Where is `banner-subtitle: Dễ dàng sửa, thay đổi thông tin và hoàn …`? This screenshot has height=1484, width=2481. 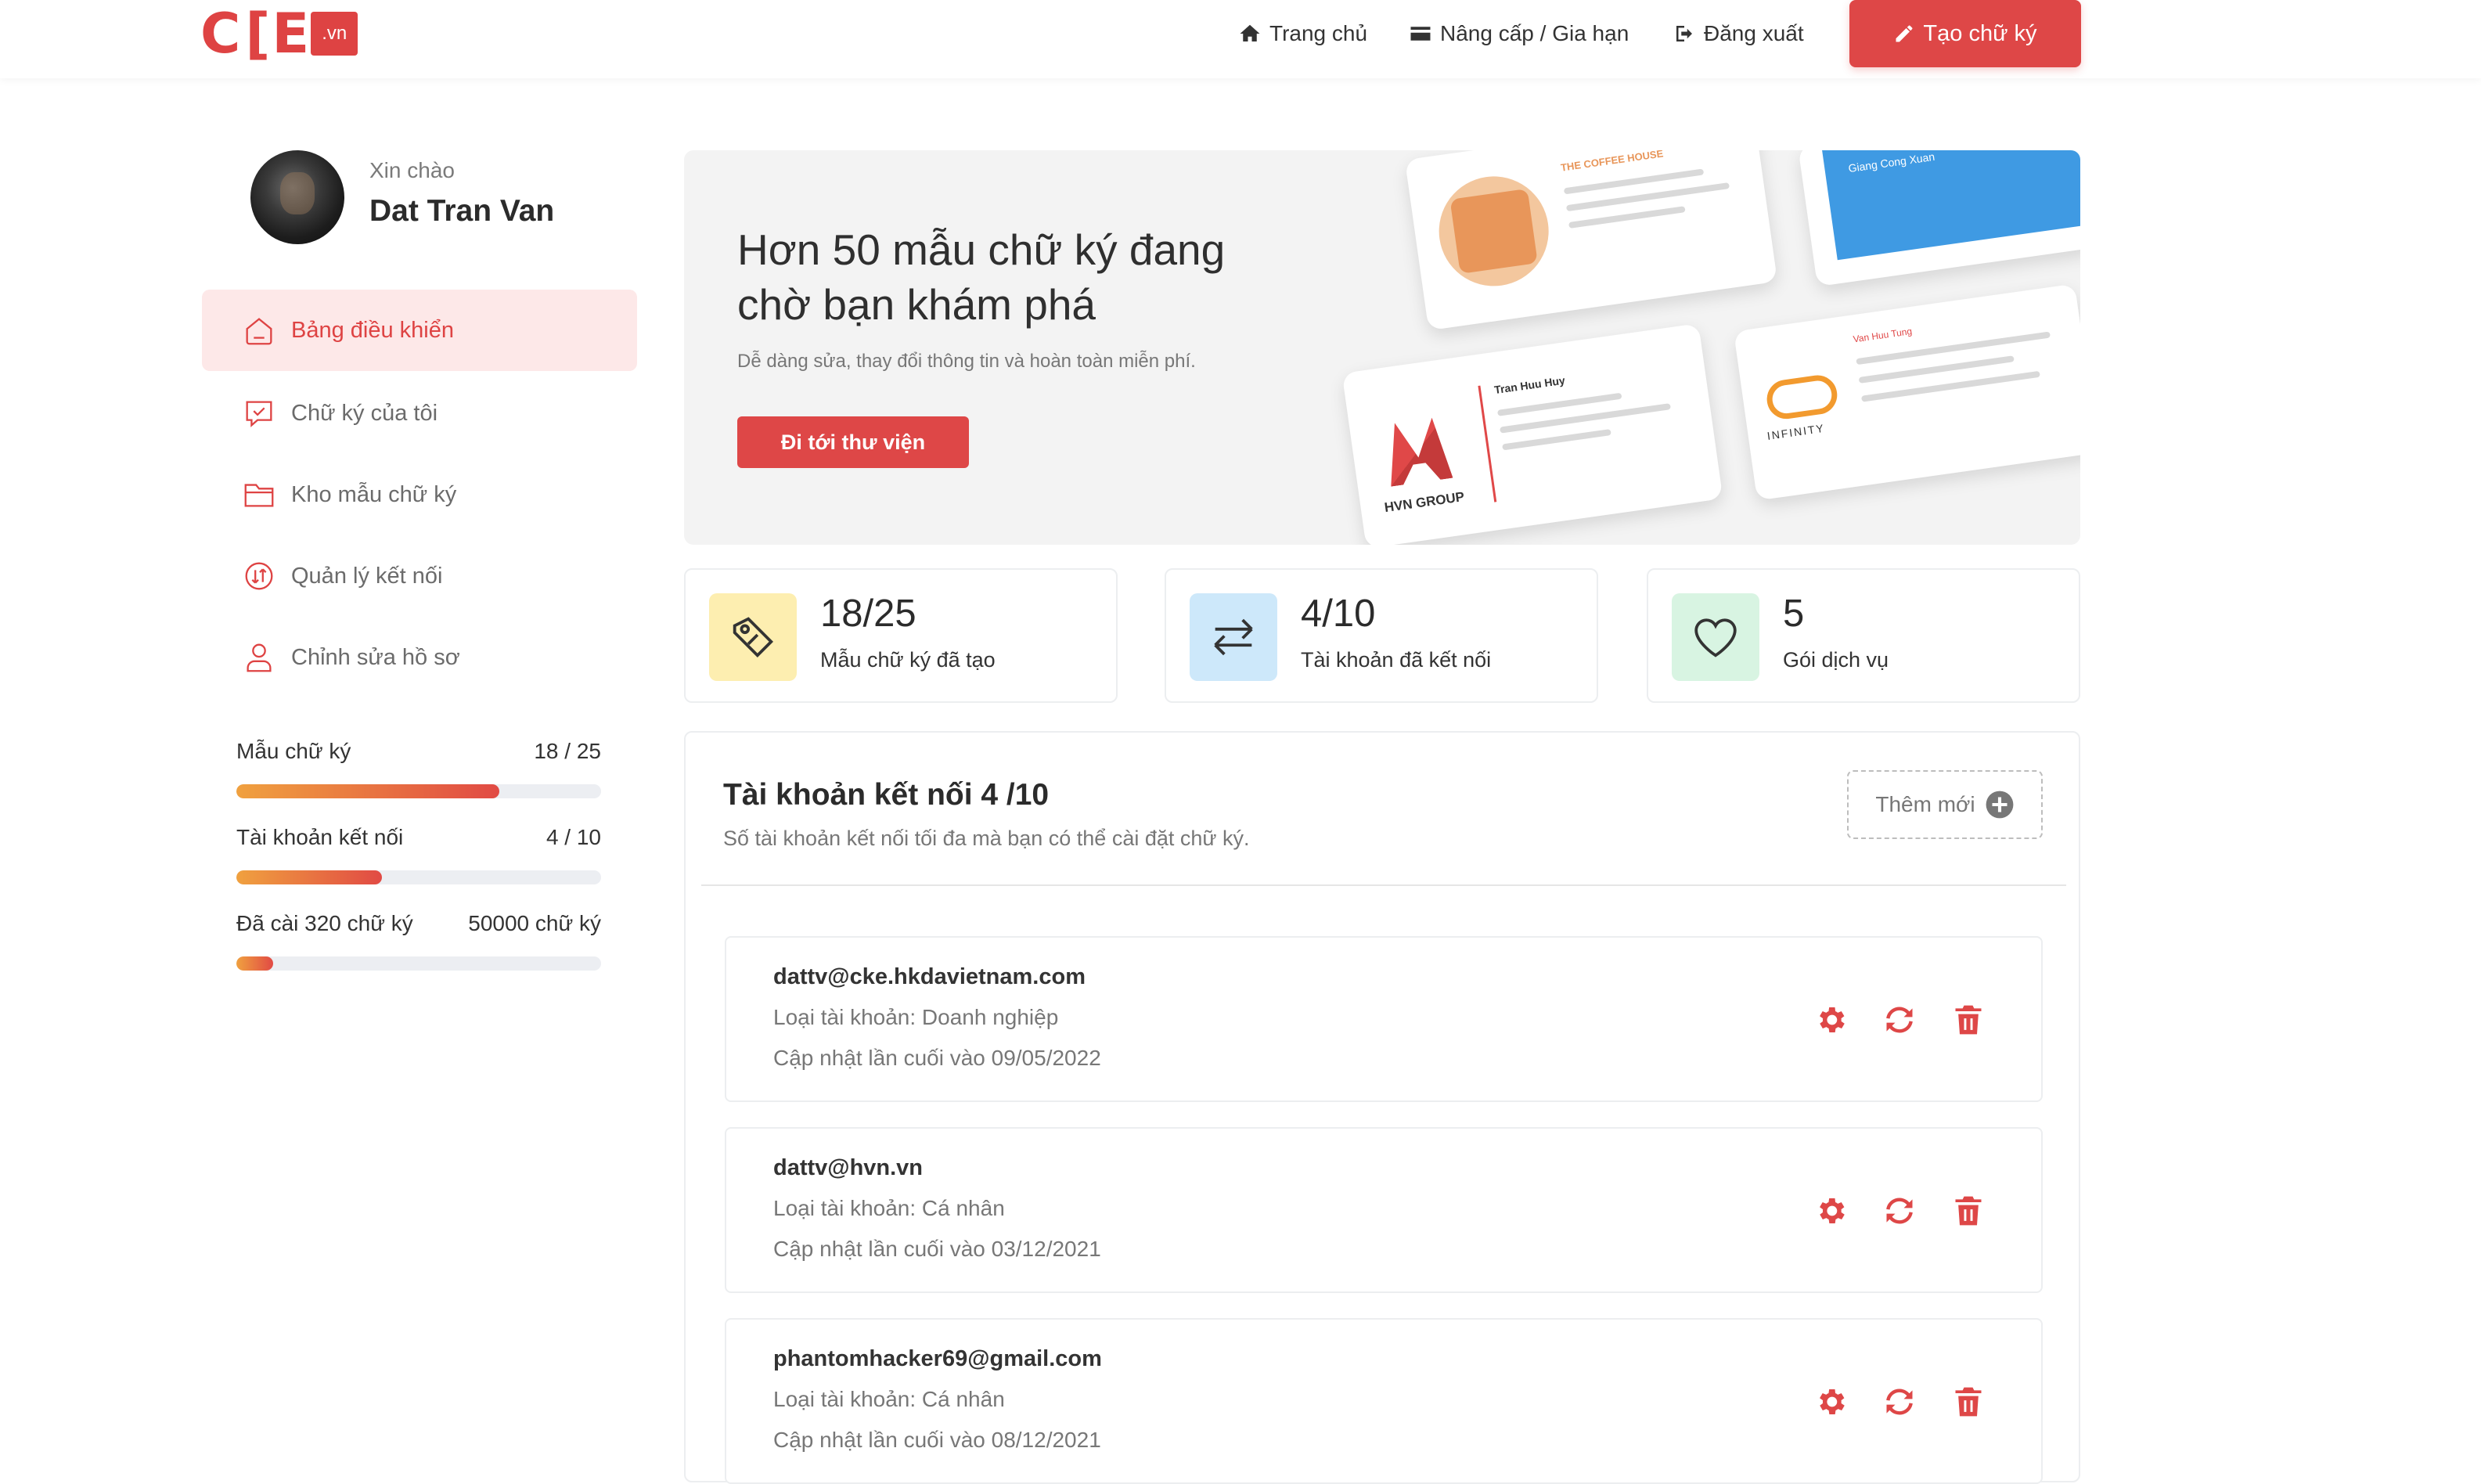 banner-subtitle: Dễ dàng sửa, thay đổi thông tin và hoàn … is located at coordinates (967, 362).